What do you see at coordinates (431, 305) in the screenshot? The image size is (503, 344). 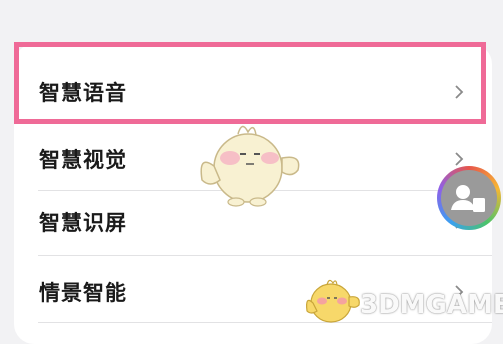 I see `watermark-text: 3DMGAME` at bounding box center [431, 305].